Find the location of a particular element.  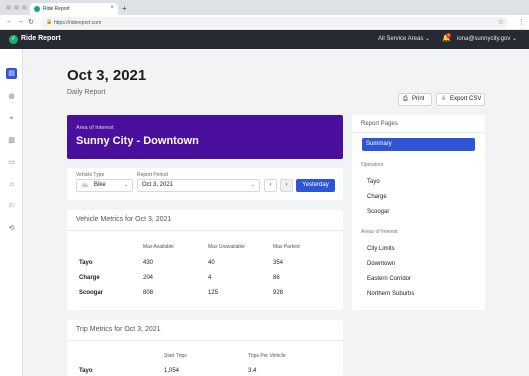

pin-icon: ⌖ is located at coordinates (11, 118).